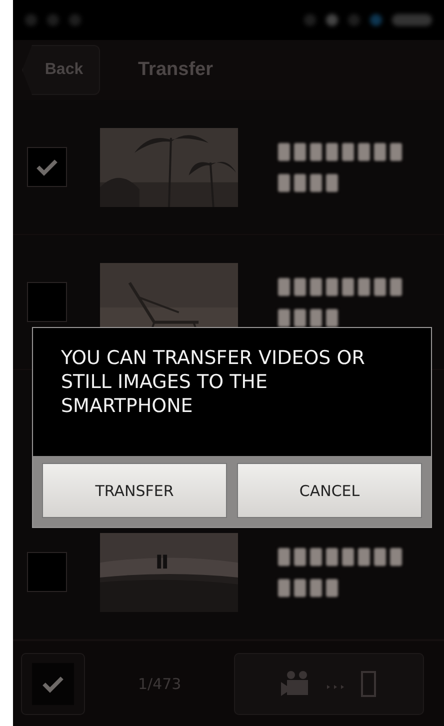 This screenshot has height=726, width=444. I want to click on transfer-to-phone-button, so click(329, 683).